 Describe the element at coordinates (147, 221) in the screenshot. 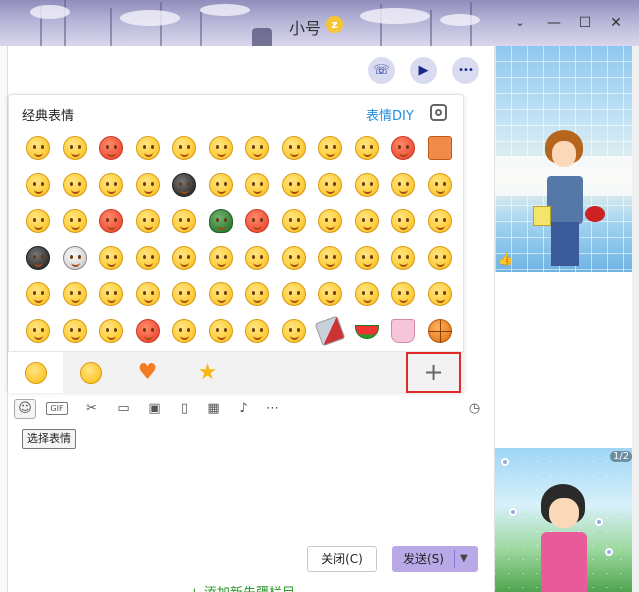

I see `emoji-28-icon` at that location.